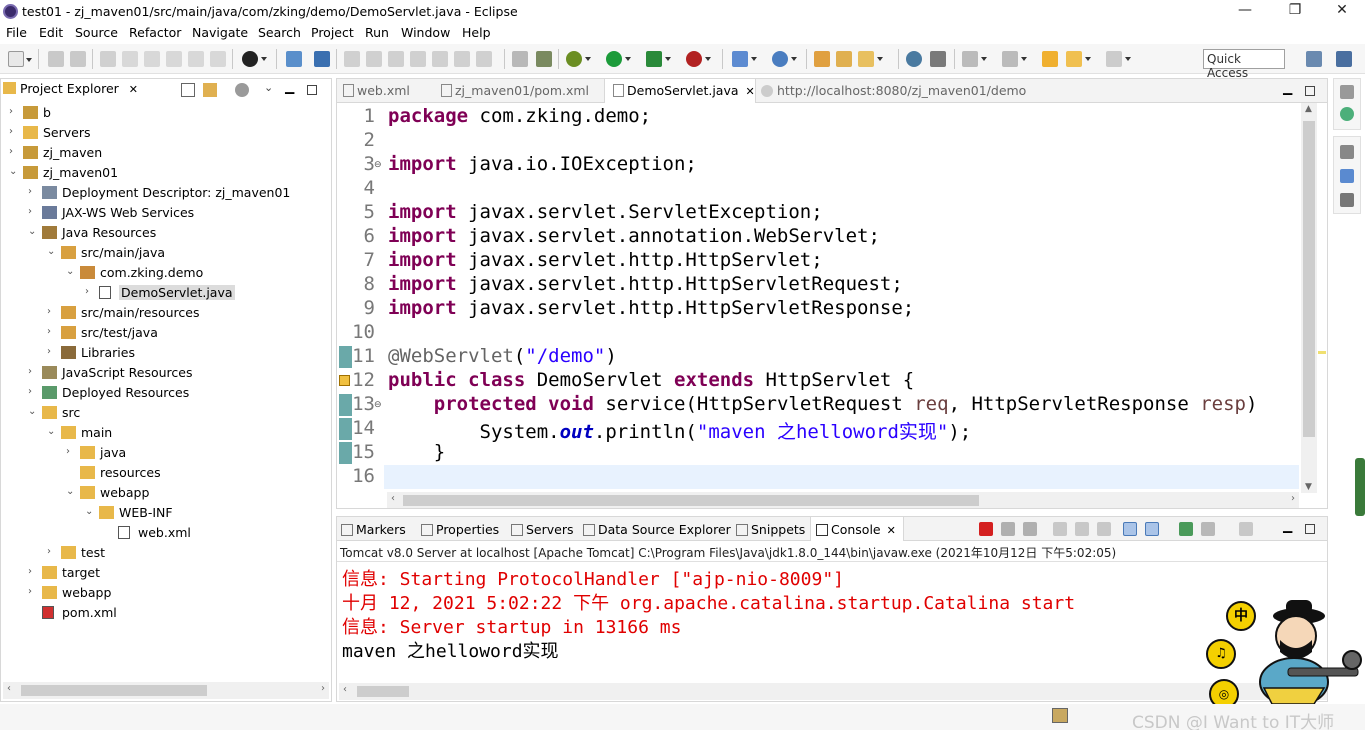 The image size is (1365, 730). What do you see at coordinates (974, 59) in the screenshot?
I see `next-annotation-icon` at bounding box center [974, 59].